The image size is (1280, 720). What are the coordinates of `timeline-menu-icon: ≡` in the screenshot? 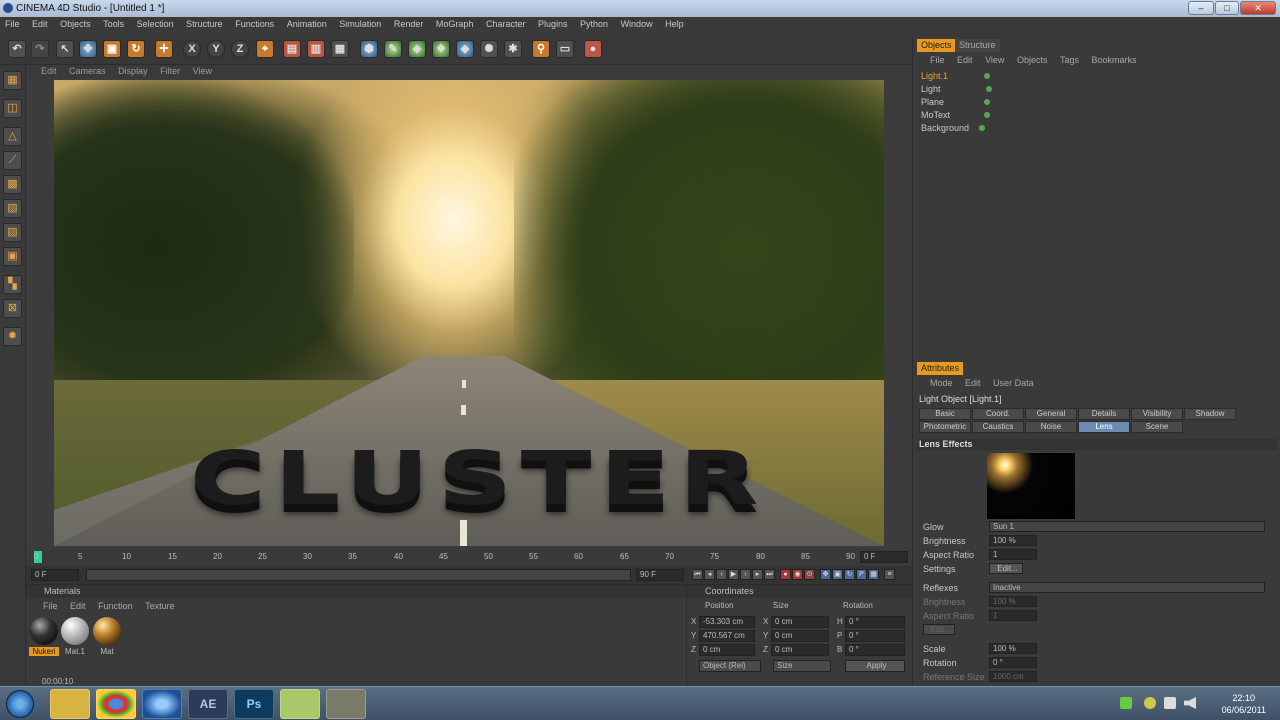 It's located at (889, 574).